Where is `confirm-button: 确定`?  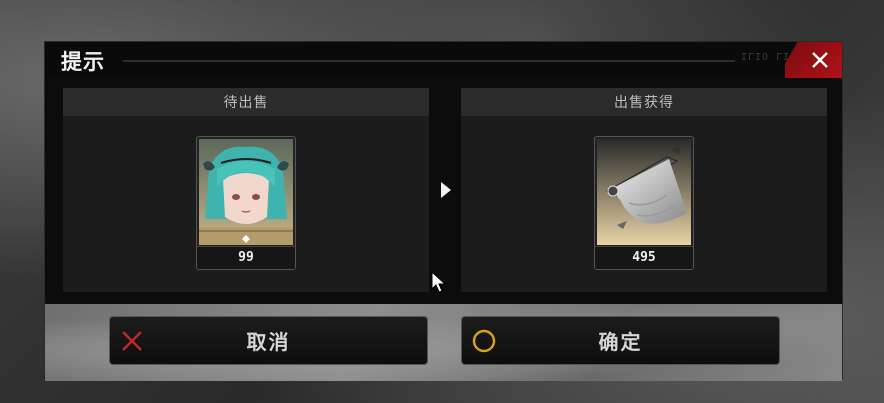
confirm-button: 确定 is located at coordinates (620, 340).